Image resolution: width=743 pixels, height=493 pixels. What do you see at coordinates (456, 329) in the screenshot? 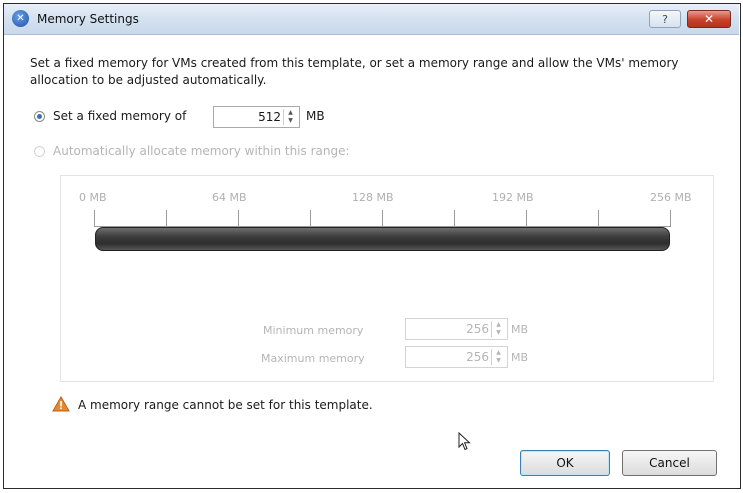
I see `minimum-memory-spinner: 256 ▲ ▼` at bounding box center [456, 329].